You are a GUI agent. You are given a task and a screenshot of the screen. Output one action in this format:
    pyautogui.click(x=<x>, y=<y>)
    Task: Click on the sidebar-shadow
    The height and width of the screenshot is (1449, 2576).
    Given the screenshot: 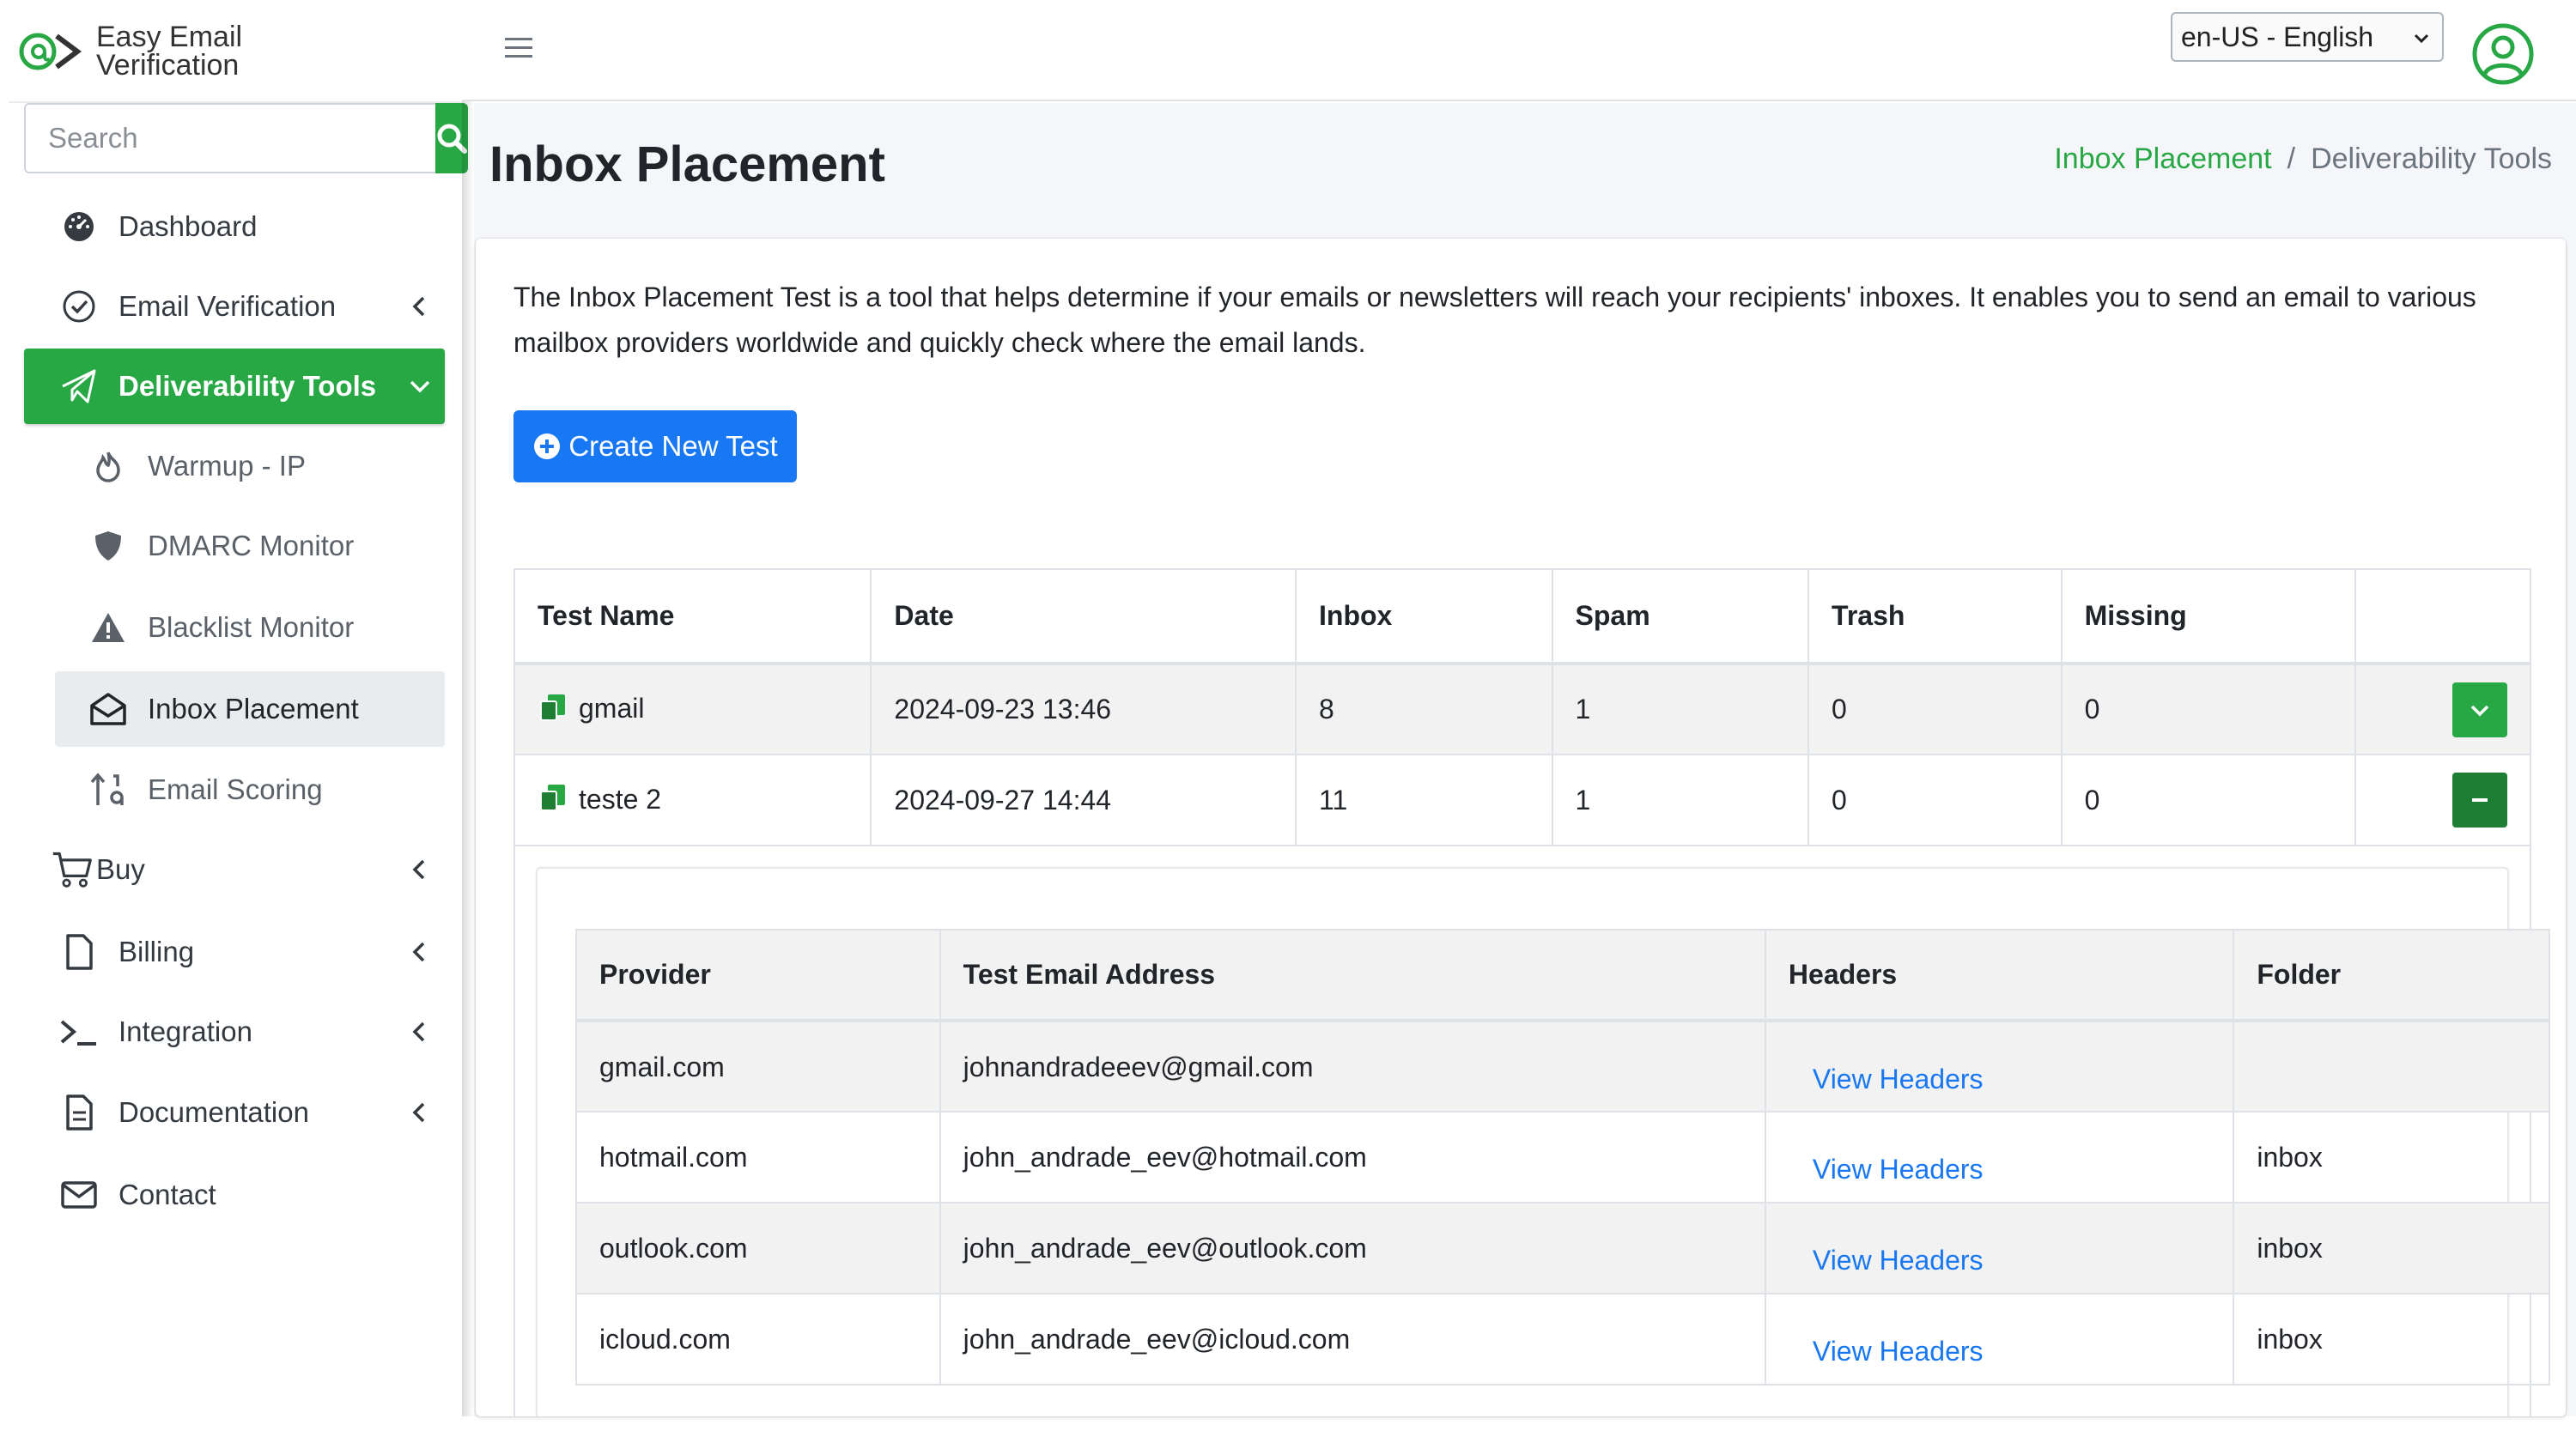 What is the action you would take?
    pyautogui.click(x=468, y=708)
    